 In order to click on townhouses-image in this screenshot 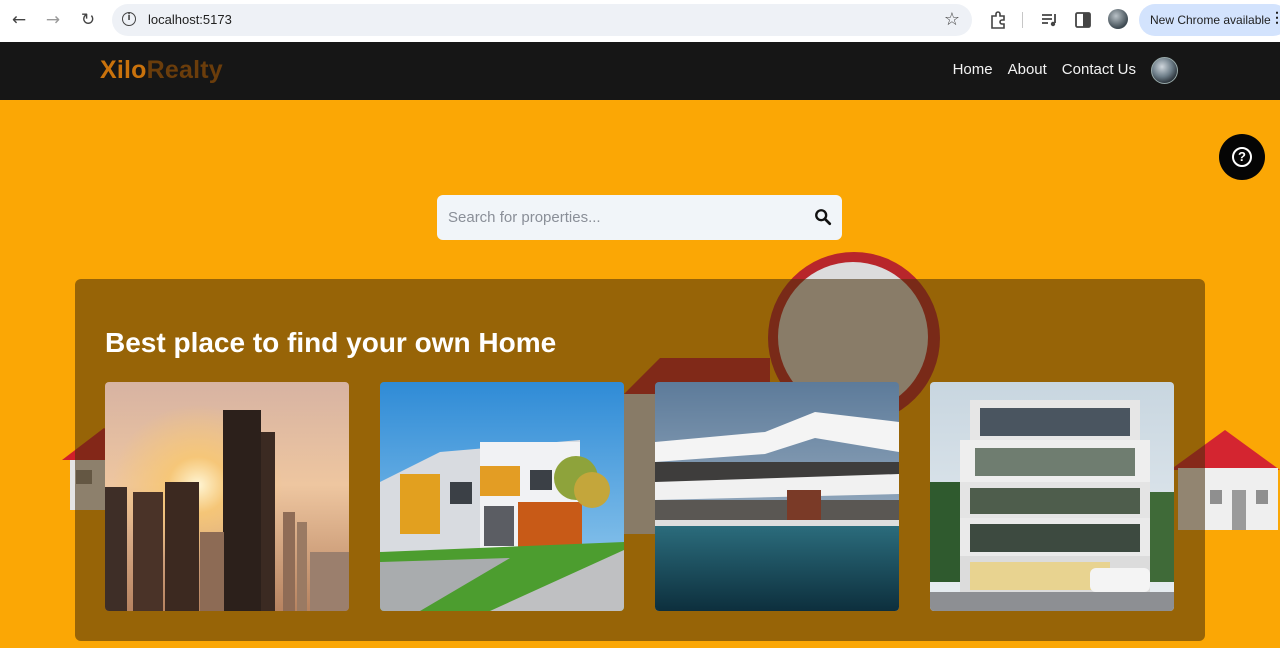, I will do `click(502, 496)`.